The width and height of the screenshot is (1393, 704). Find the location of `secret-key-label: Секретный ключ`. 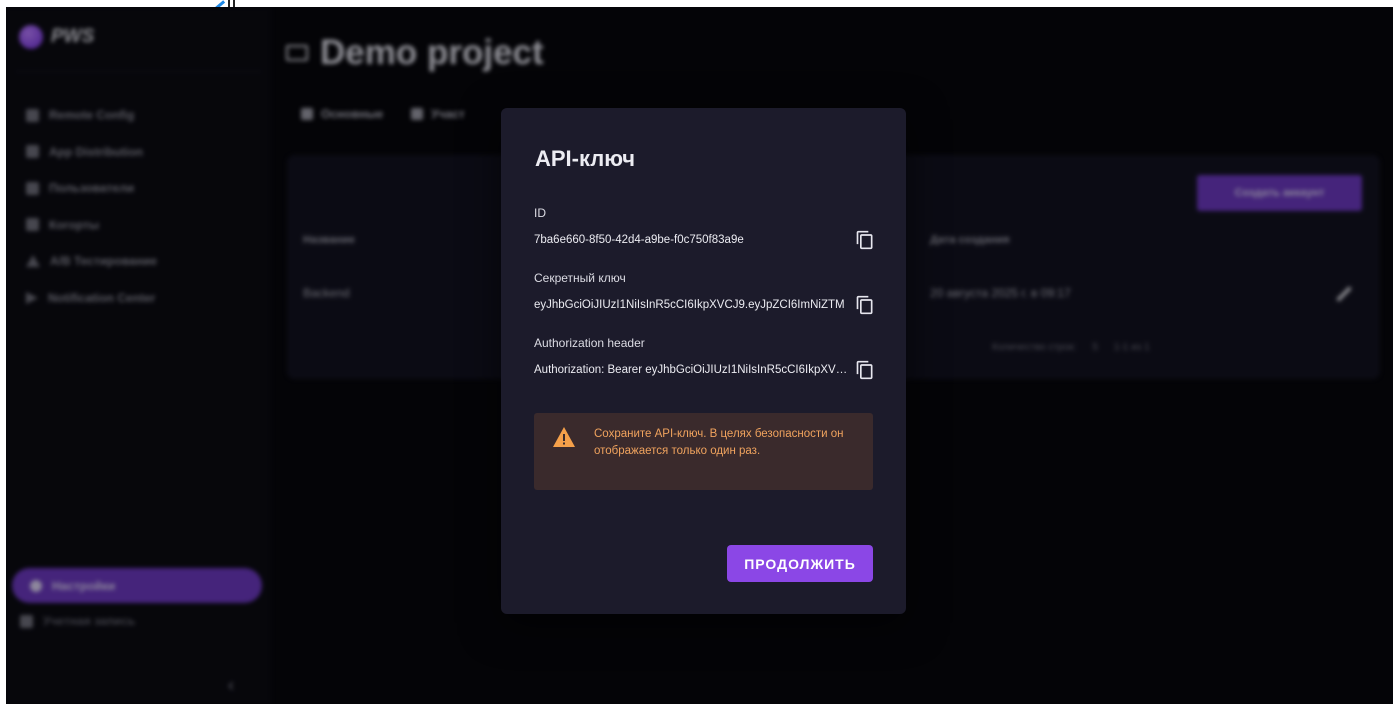

secret-key-label: Секретный ключ is located at coordinates (580, 278).